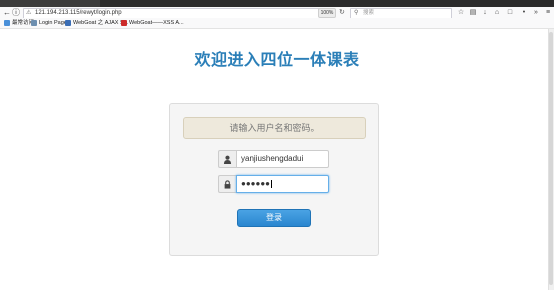 The height and width of the screenshot is (290, 554). I want to click on password-group: ●●●●●●, so click(273, 184).